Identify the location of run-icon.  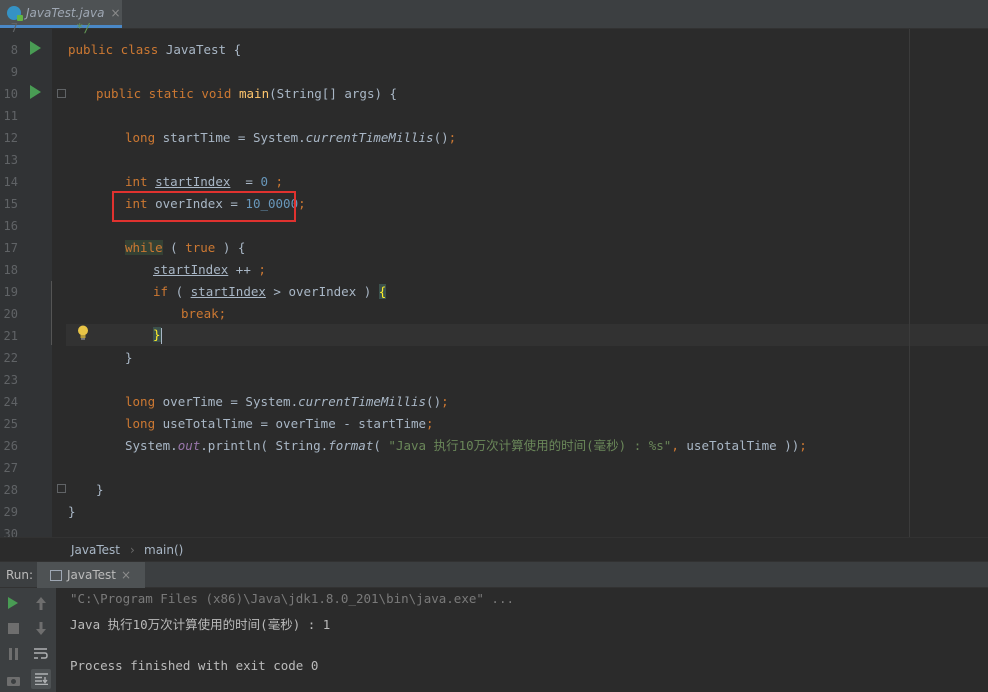
(13, 603).